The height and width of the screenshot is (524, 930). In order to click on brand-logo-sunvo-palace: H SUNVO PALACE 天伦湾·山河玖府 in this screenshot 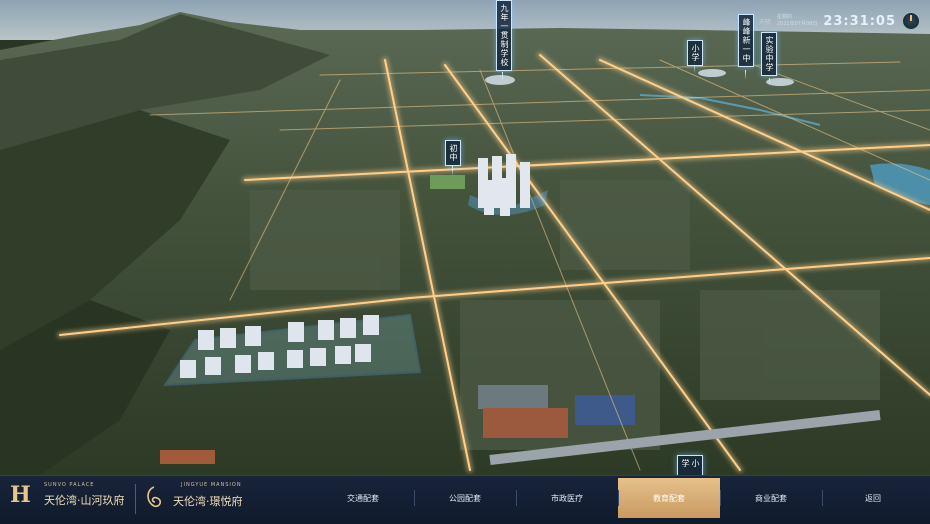, I will do `click(70, 498)`.